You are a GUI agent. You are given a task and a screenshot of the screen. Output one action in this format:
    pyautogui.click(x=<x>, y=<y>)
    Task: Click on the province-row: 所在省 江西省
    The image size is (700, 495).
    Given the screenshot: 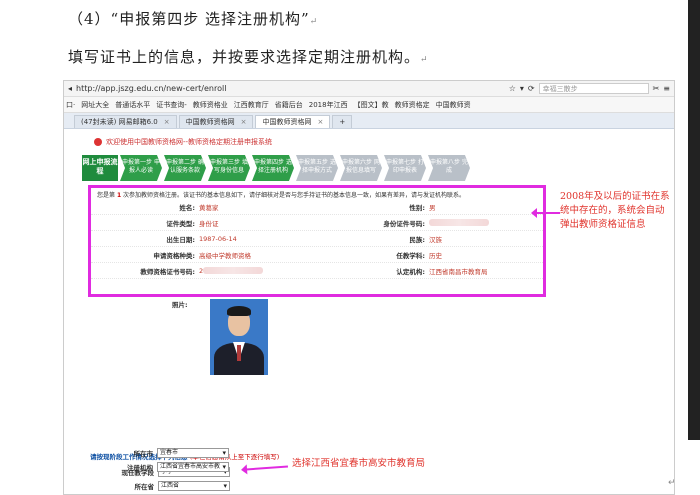 What is the action you would take?
    pyautogui.click(x=174, y=486)
    